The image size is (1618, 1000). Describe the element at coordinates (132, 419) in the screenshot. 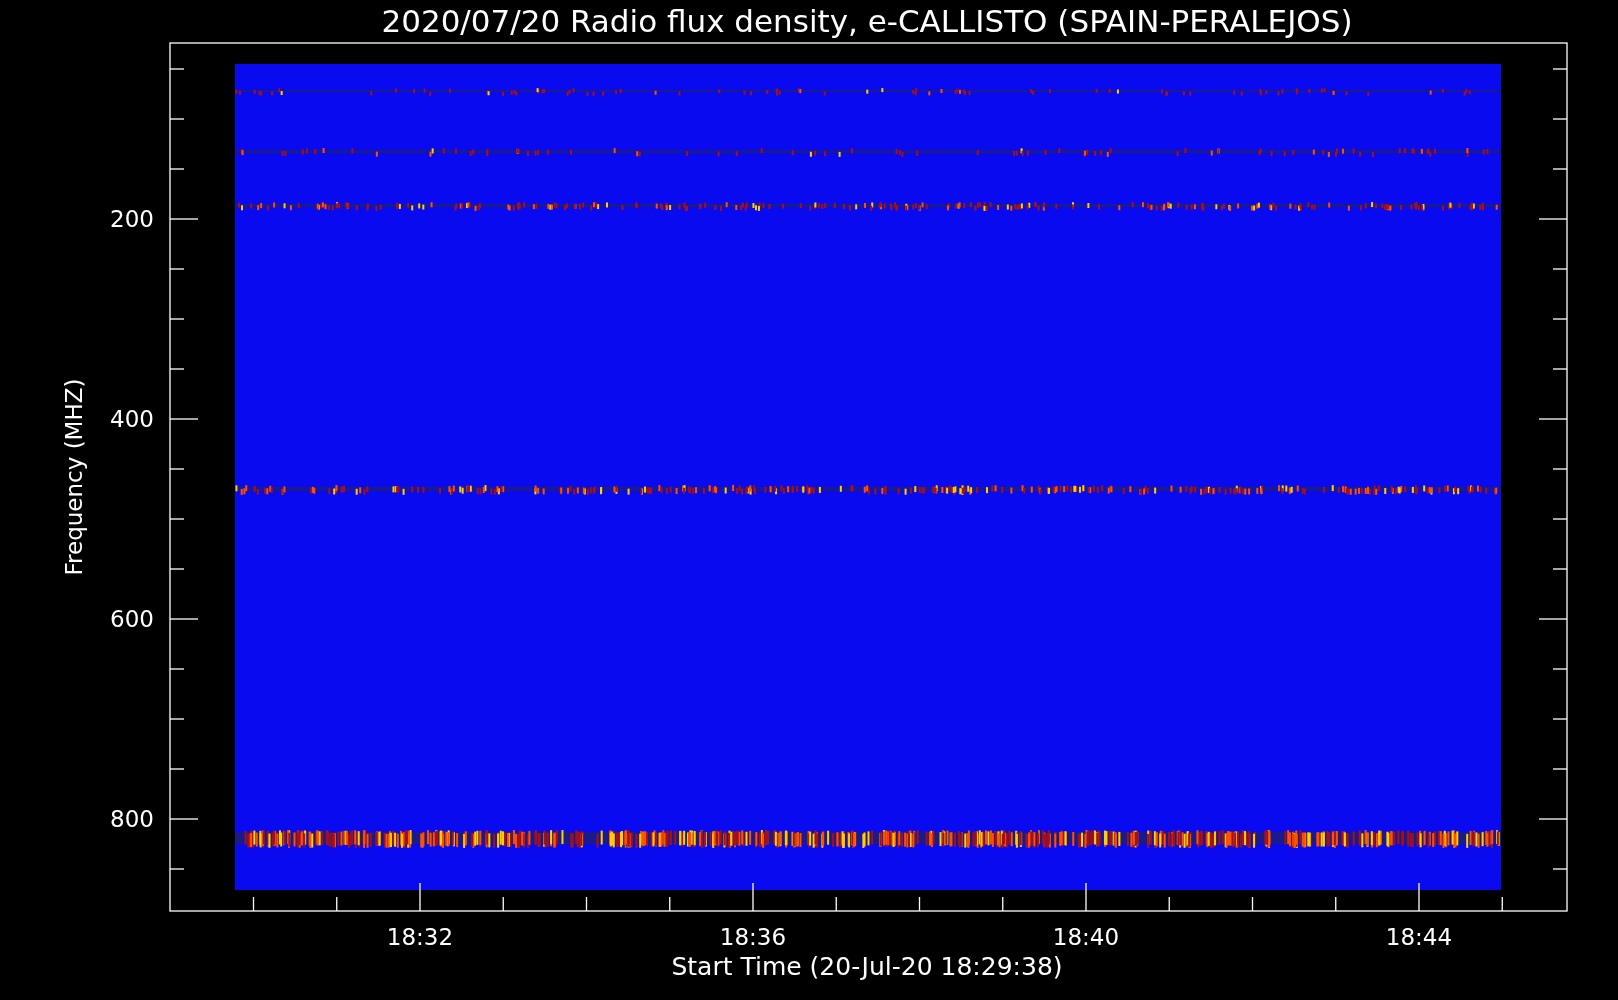

I see `y-tick-label: 400` at that location.